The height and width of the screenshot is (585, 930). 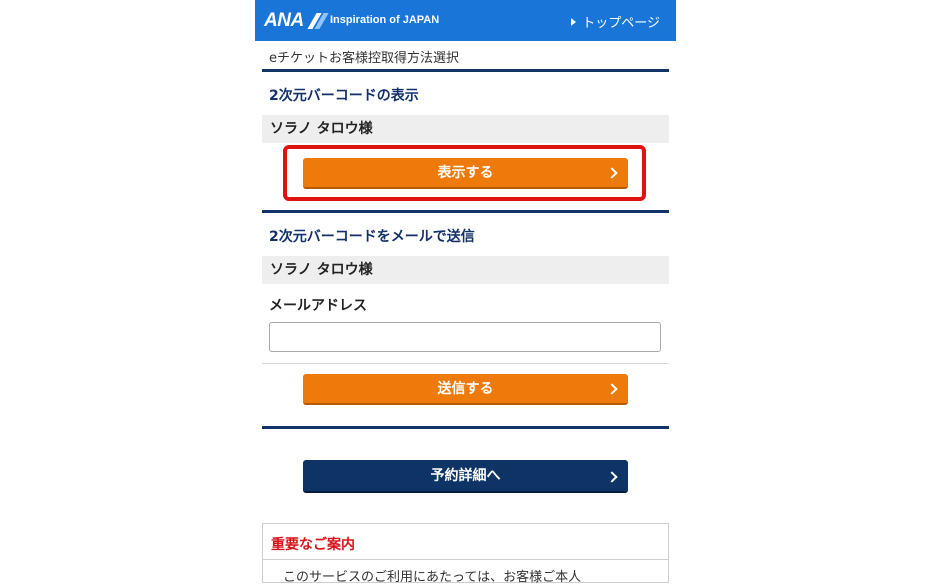 I want to click on app-header: ANA Inspiration of JAPAN トップページ, so click(x=465, y=20).